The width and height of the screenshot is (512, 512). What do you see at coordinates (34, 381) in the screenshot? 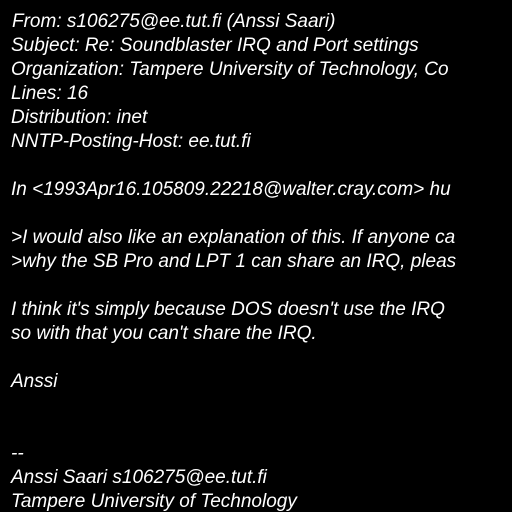
I see `body-sign-off: Anssi` at bounding box center [34, 381].